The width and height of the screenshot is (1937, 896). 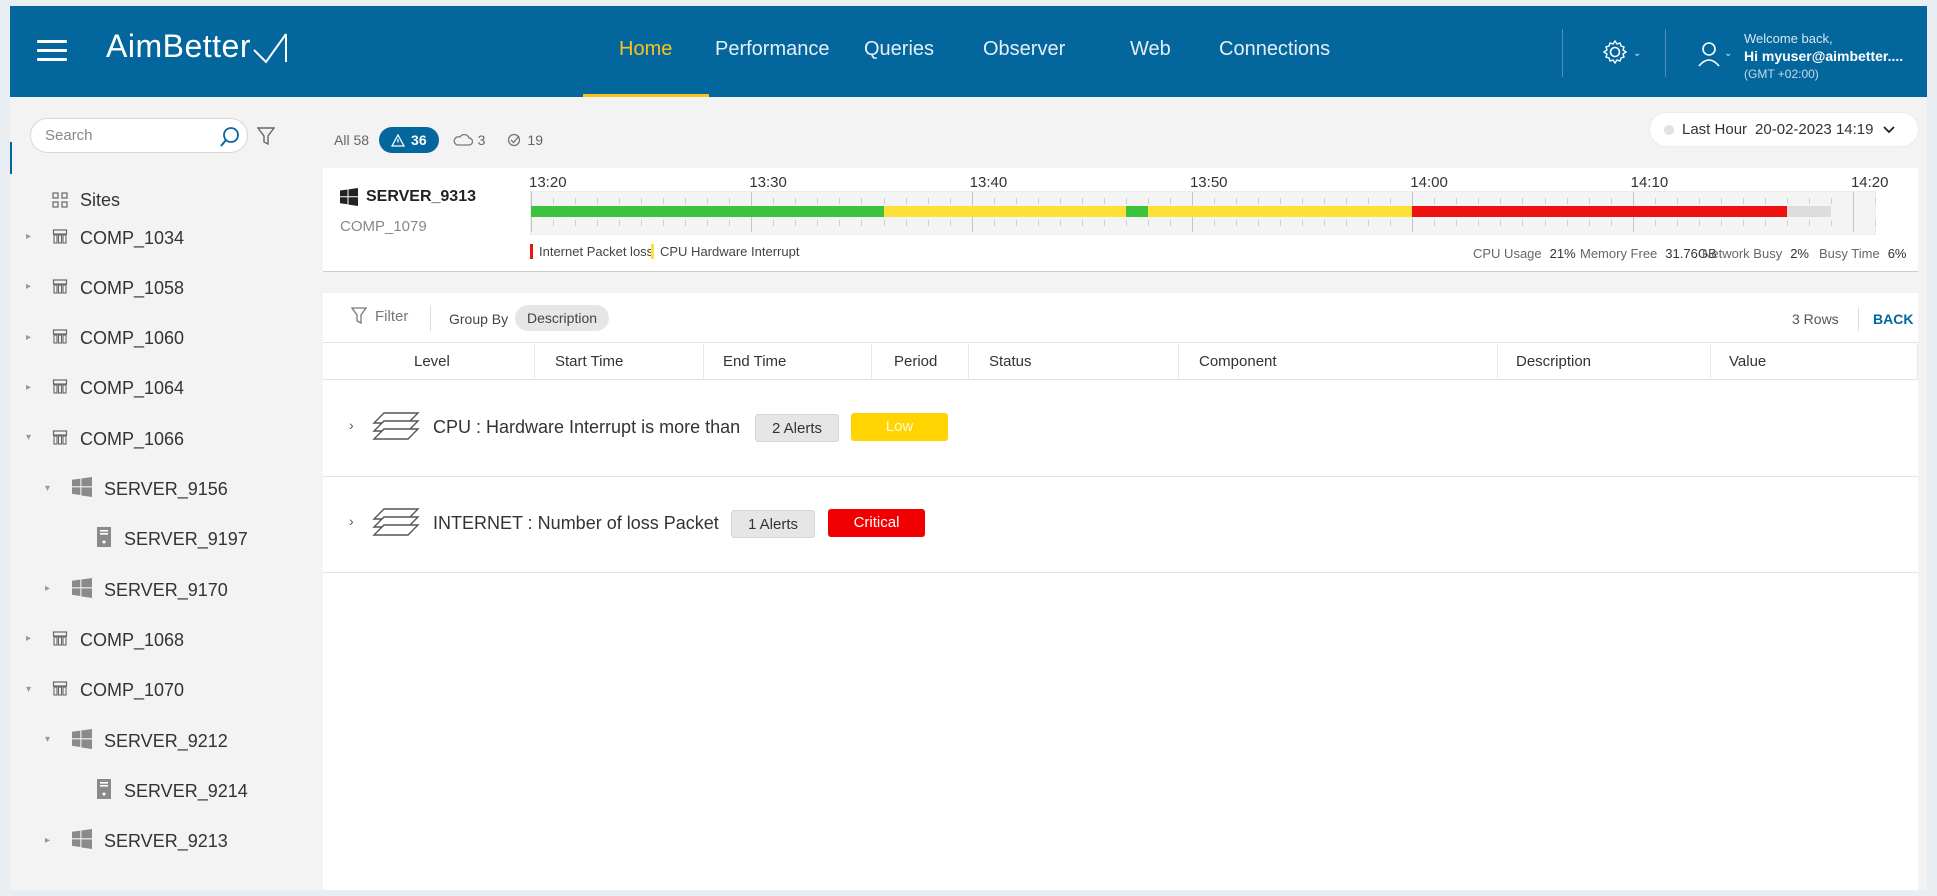 I want to click on legend-item: CPU Hardware Interrupt, so click(x=725, y=251).